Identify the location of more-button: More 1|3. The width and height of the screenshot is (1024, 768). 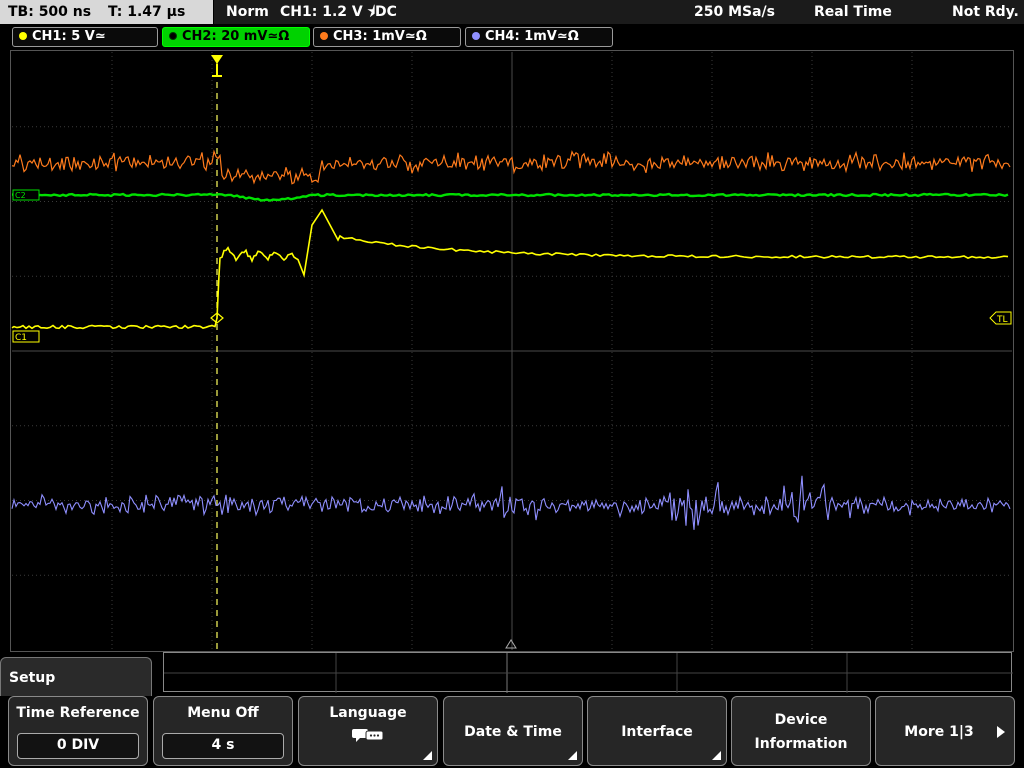
(945, 731).